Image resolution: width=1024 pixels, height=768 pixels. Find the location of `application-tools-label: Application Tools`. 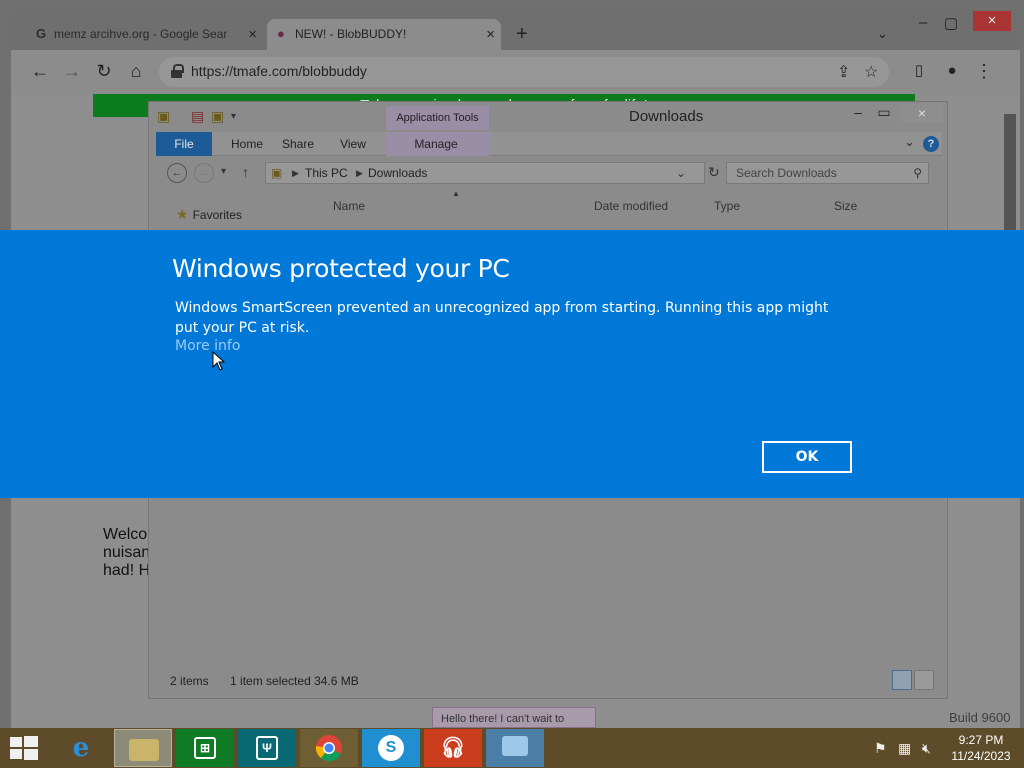

application-tools-label: Application Tools is located at coordinates (437, 118).